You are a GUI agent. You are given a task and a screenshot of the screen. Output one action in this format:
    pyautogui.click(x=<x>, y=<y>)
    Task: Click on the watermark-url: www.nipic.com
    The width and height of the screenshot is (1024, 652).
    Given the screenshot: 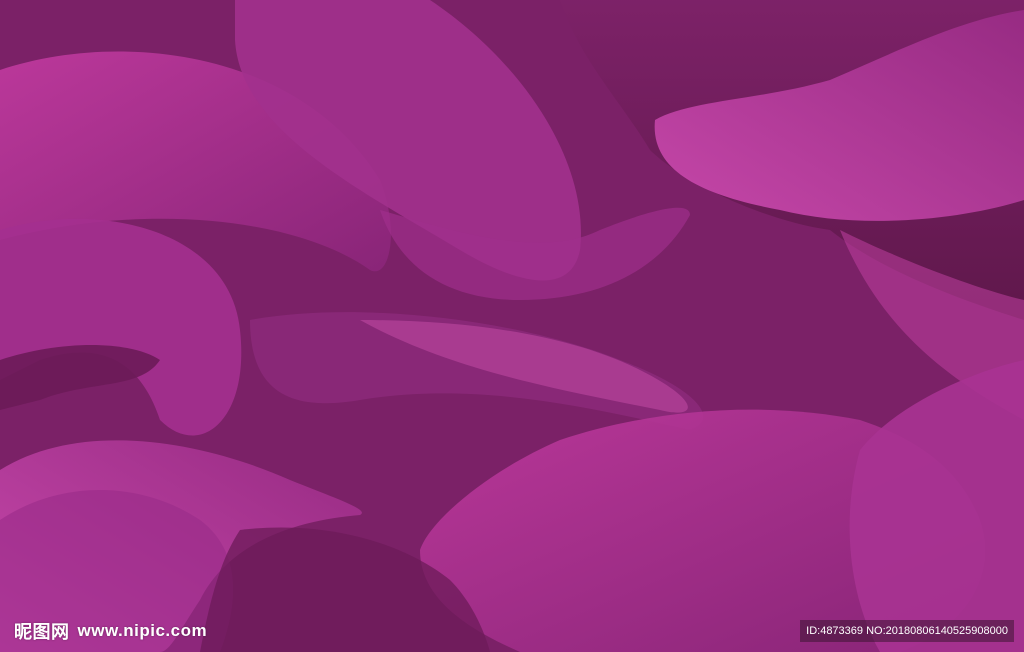 What is the action you would take?
    pyautogui.click(x=142, y=630)
    